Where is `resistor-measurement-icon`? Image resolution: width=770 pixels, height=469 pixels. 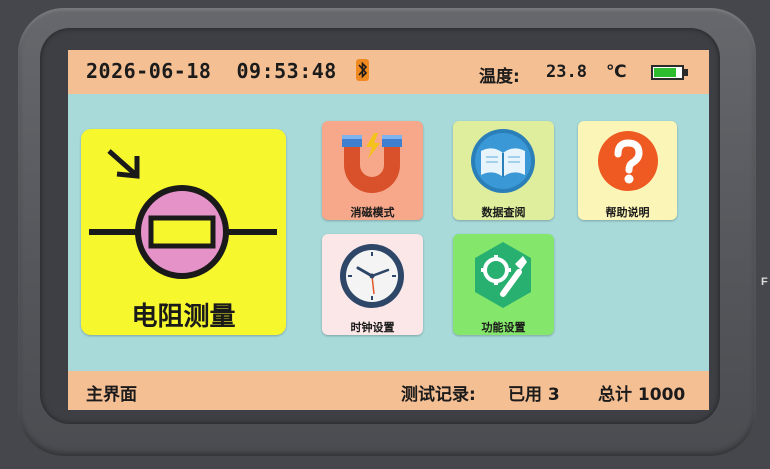
resistor-measurement-icon is located at coordinates (183, 214).